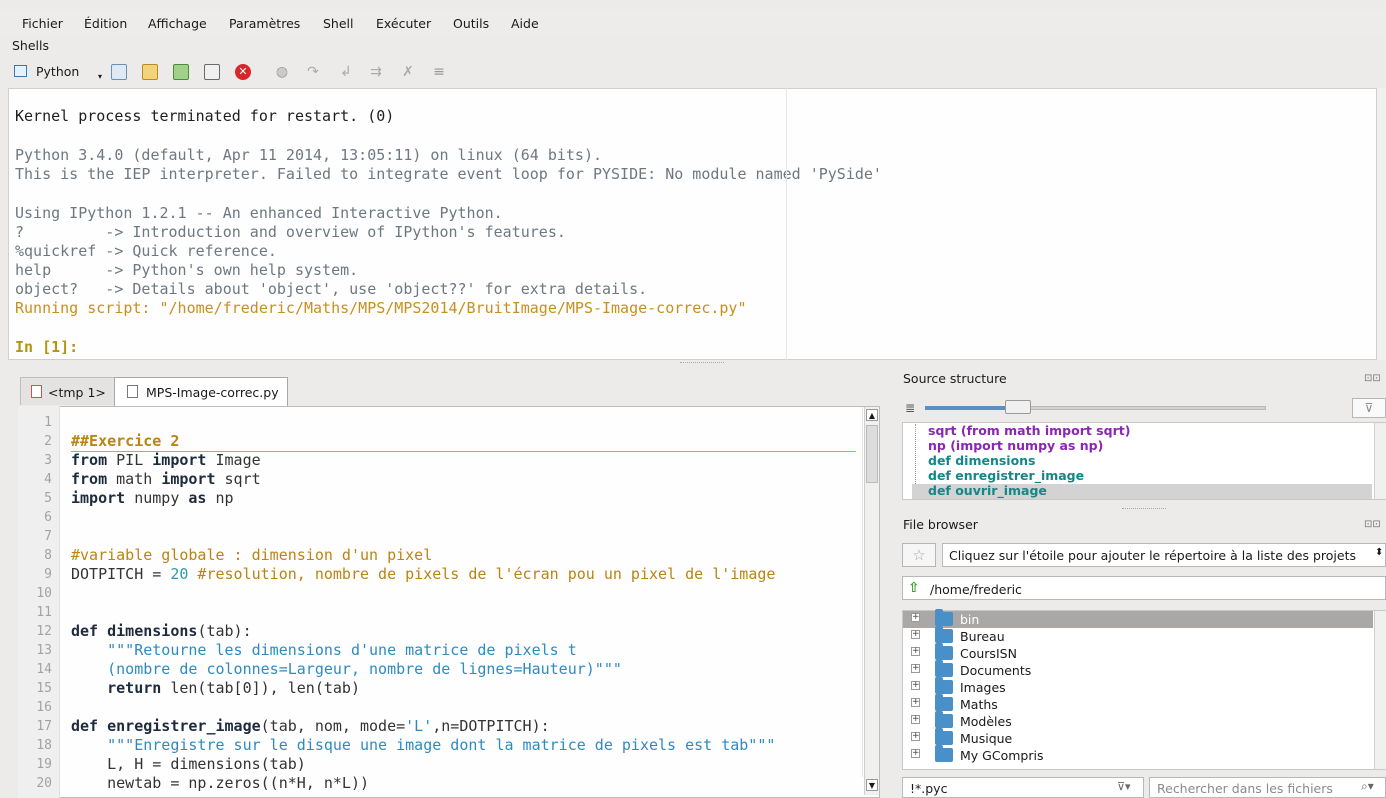  I want to click on line-number: 20, so click(44, 783).